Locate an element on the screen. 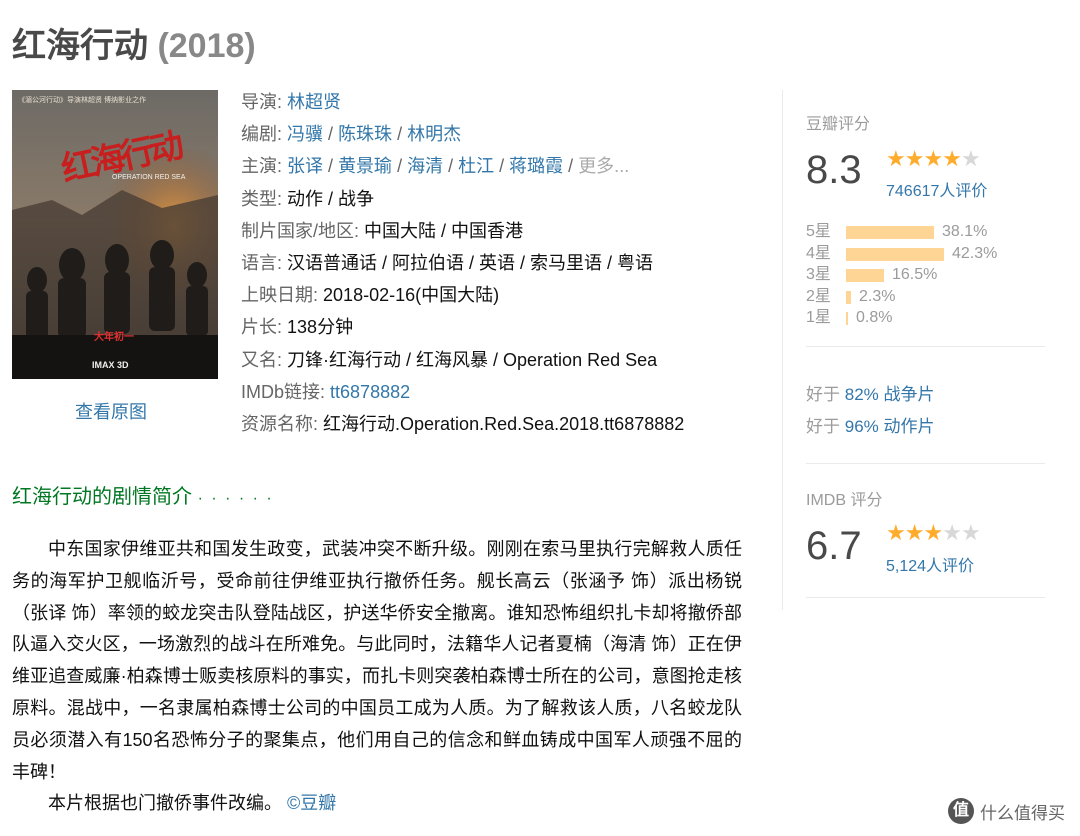 Image resolution: width=1080 pixels, height=836 pixels. douban-source-link: ©豆瓣 is located at coordinates (311, 803).